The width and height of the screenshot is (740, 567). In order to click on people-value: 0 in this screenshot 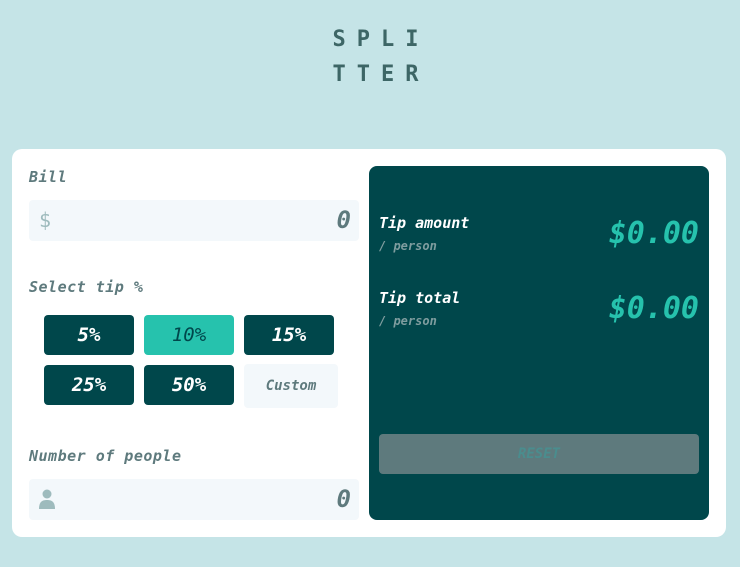, I will do `click(343, 499)`.